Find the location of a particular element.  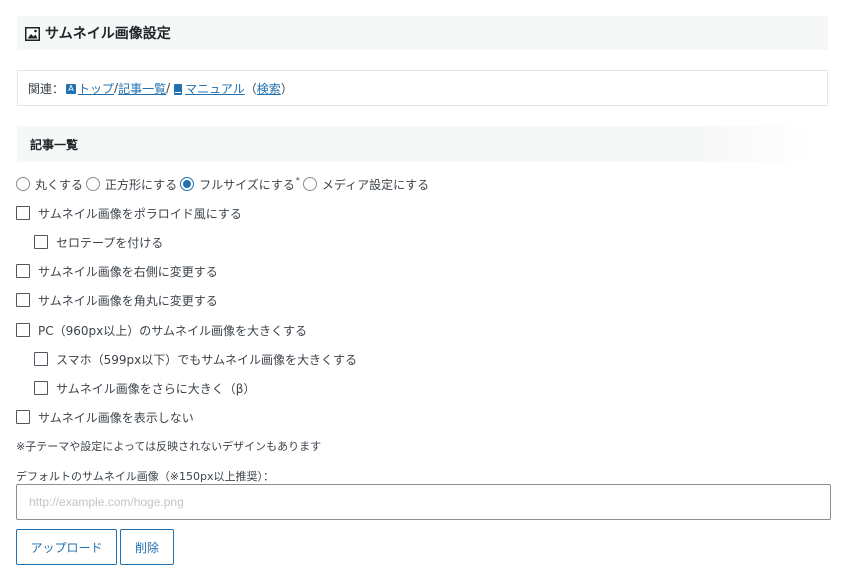

radio-label: 丸くする is located at coordinates (59, 184).